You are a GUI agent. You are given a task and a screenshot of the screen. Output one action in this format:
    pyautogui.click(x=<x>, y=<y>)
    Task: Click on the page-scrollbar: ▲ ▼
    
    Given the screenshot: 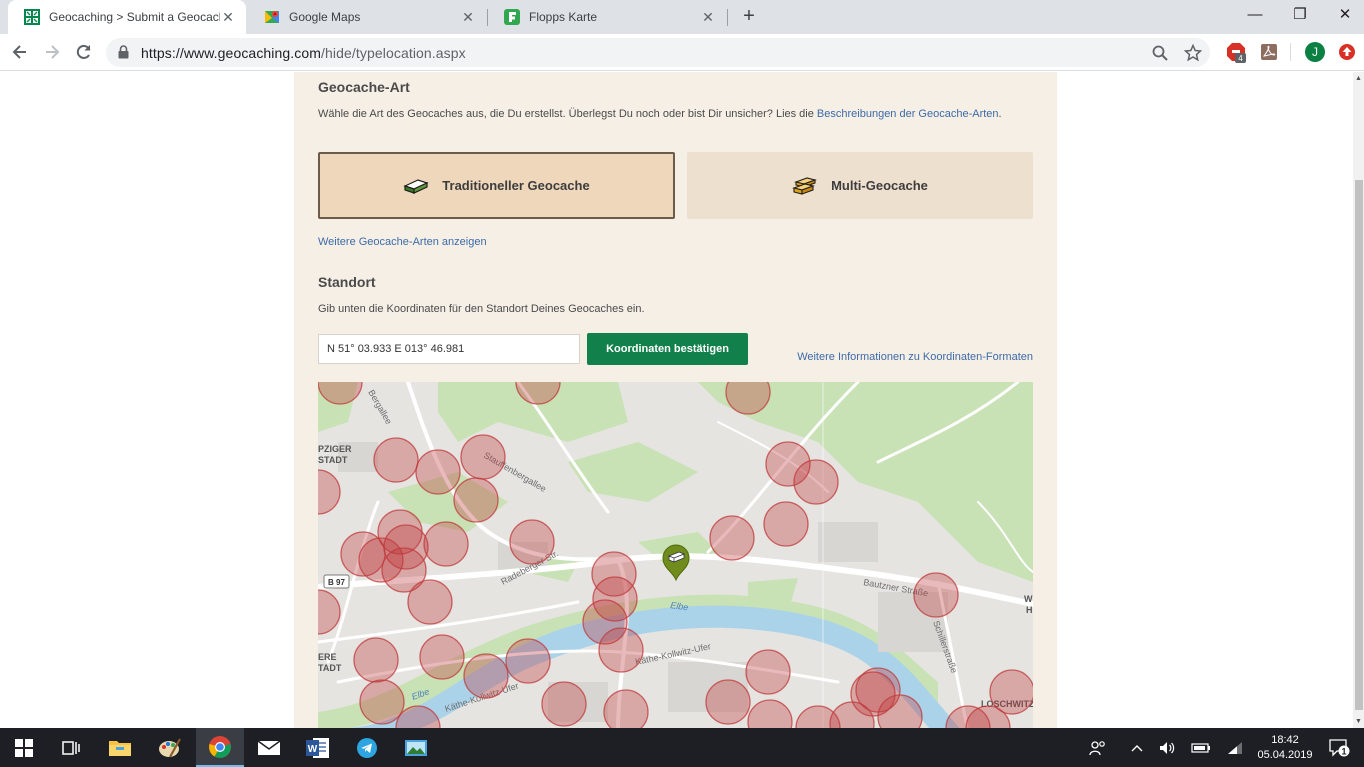 What is the action you would take?
    pyautogui.click(x=1358, y=400)
    